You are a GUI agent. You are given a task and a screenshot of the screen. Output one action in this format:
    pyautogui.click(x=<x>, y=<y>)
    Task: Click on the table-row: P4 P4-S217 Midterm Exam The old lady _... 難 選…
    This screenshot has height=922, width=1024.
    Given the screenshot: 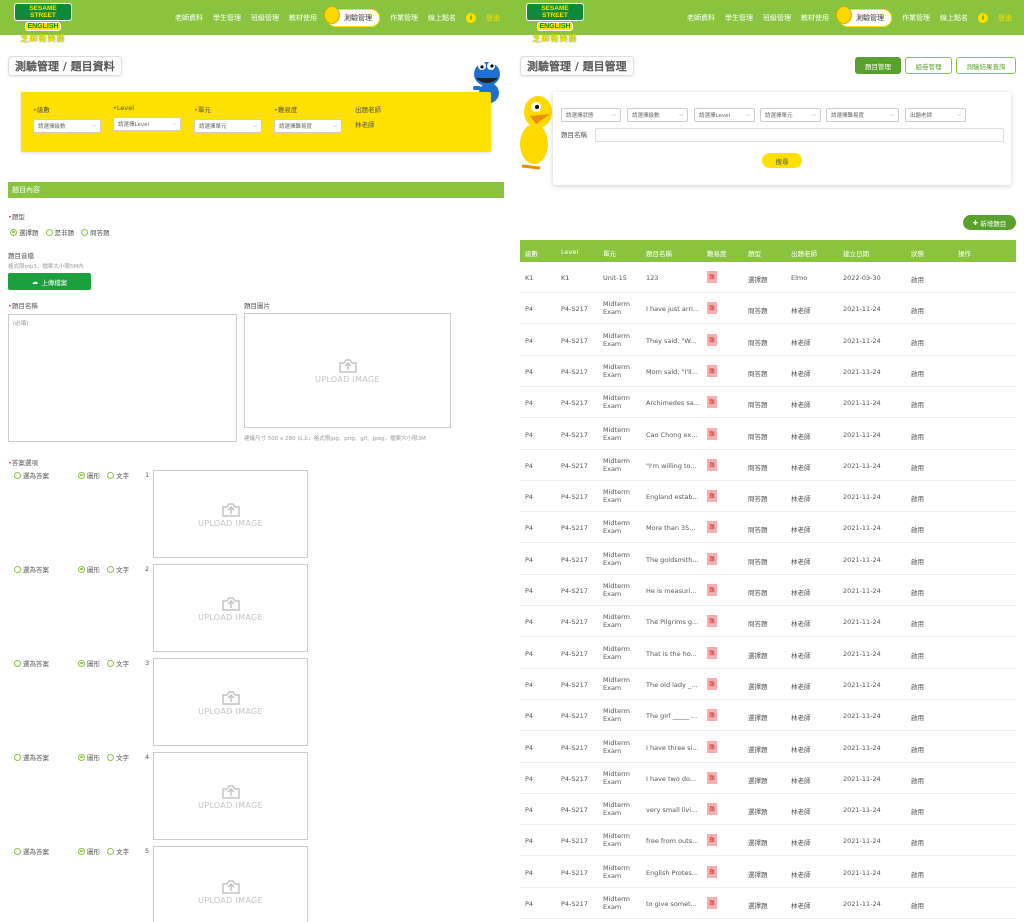 What is the action you would take?
    pyautogui.click(x=768, y=684)
    